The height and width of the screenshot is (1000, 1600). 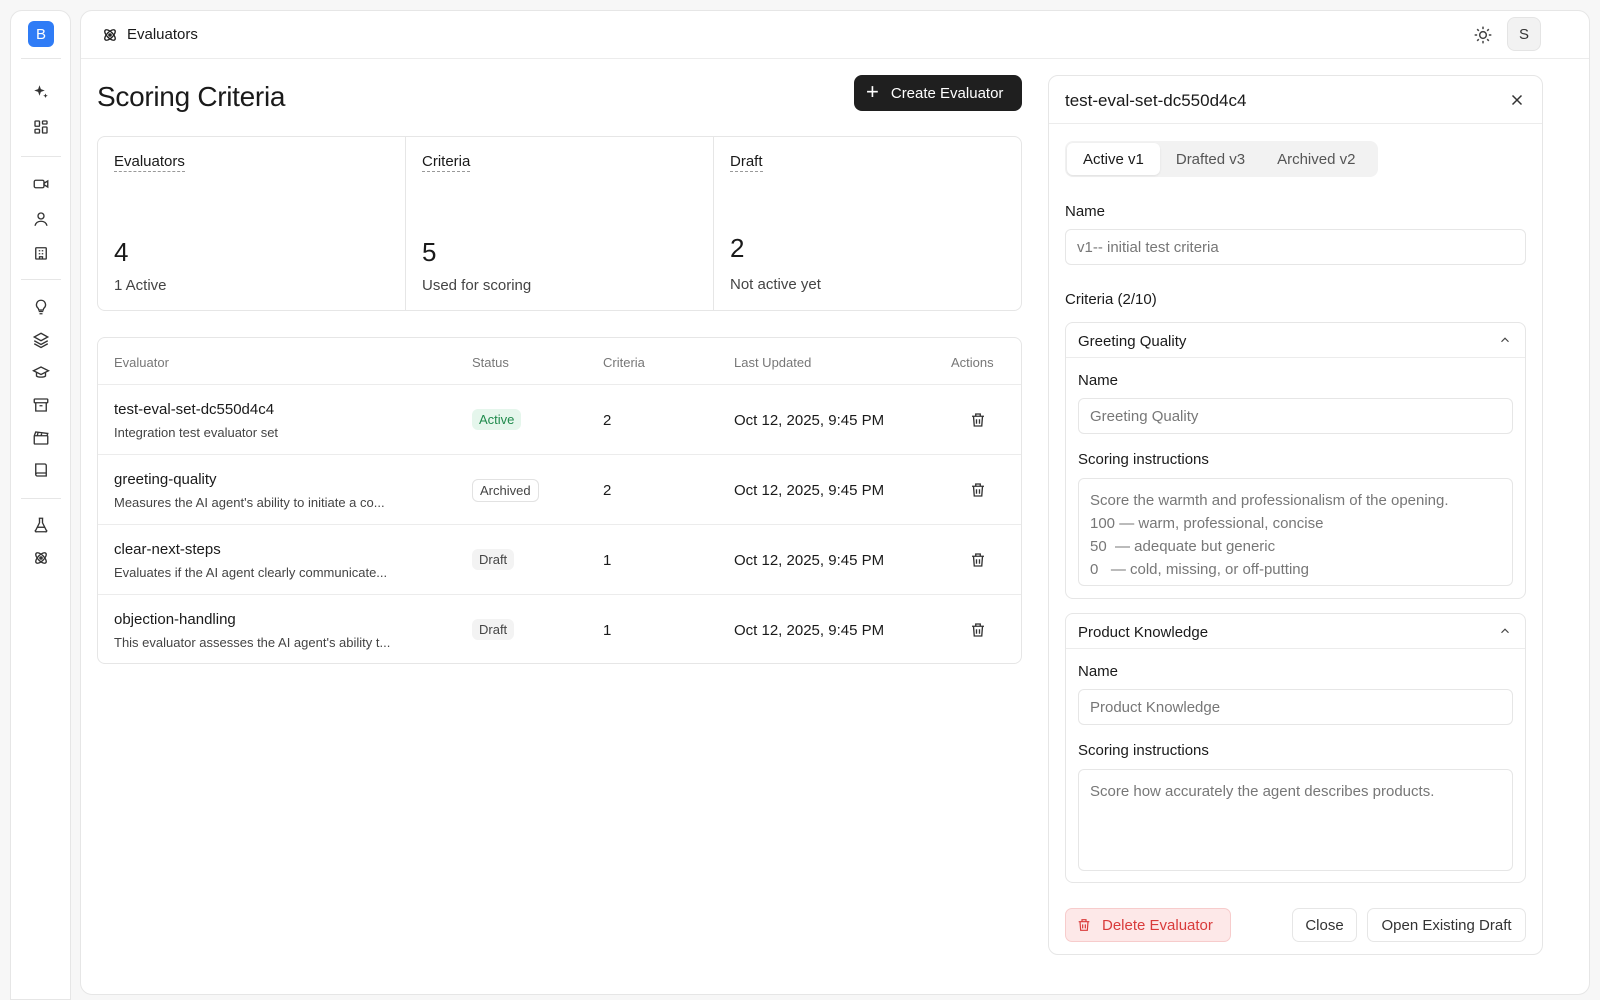 What do you see at coordinates (1517, 100) in the screenshot?
I see `close-icon` at bounding box center [1517, 100].